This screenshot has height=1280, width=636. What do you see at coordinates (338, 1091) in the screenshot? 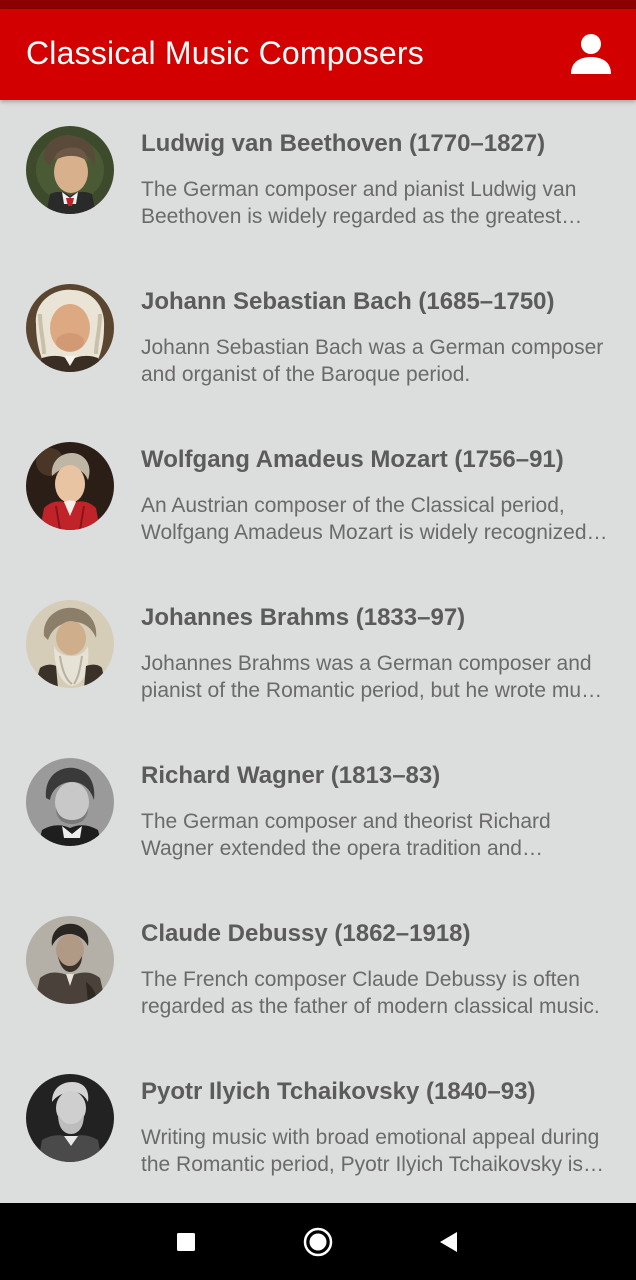
I see `composer-name: Pyotr Ilyich Tchaikovsky (1840–93)` at bounding box center [338, 1091].